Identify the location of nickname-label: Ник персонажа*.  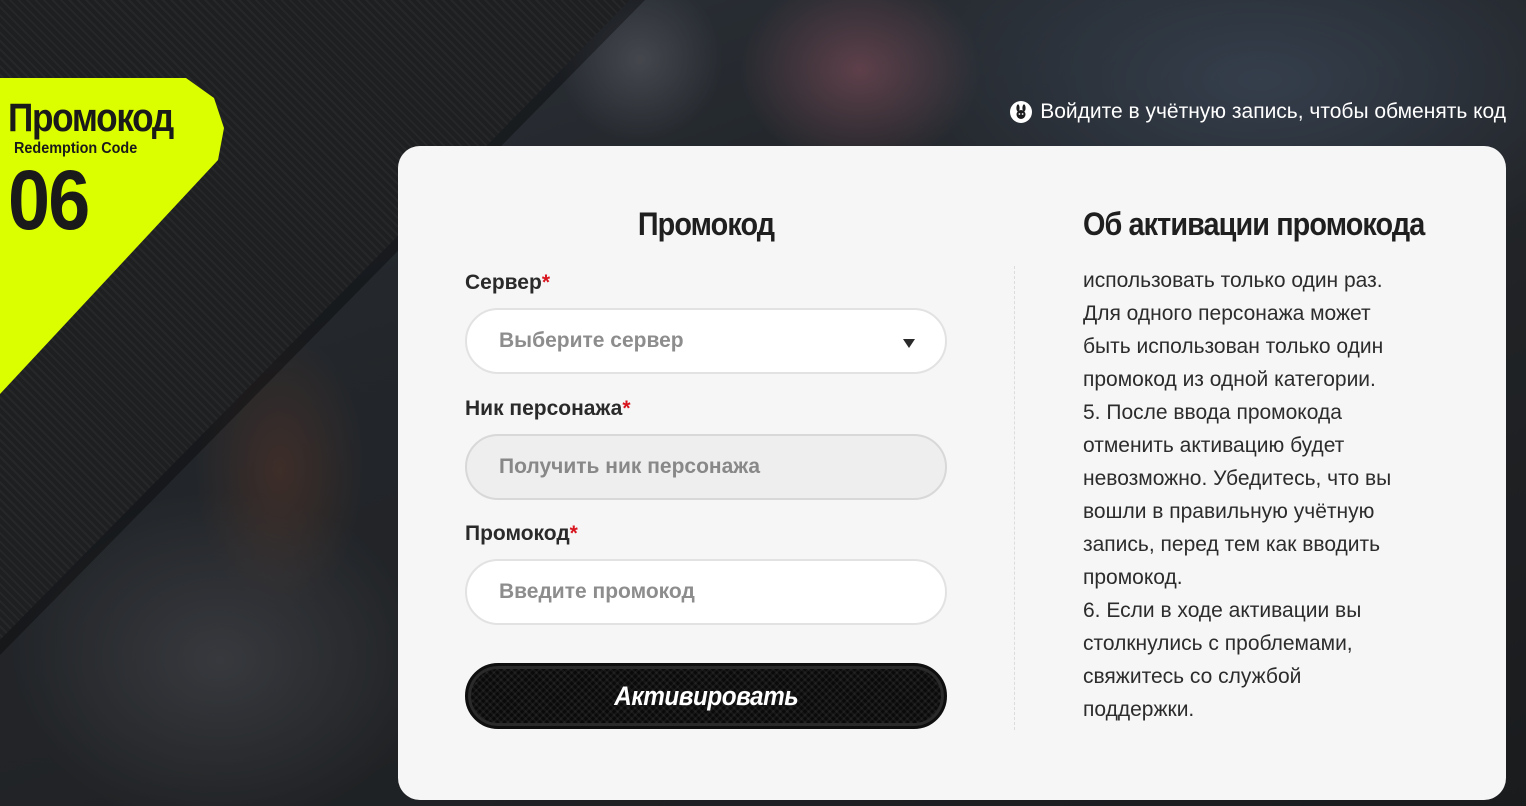
(548, 409).